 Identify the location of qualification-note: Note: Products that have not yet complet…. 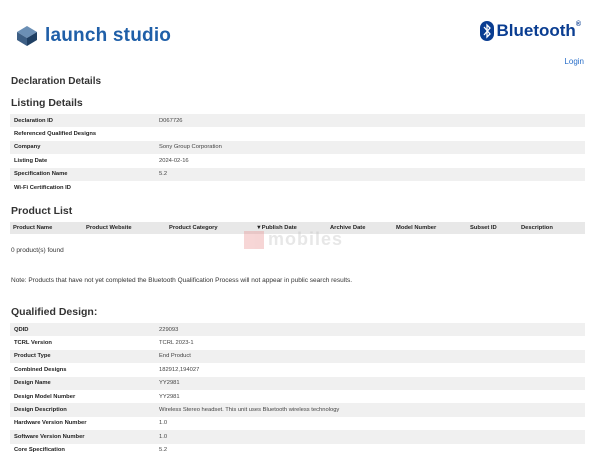
(182, 280).